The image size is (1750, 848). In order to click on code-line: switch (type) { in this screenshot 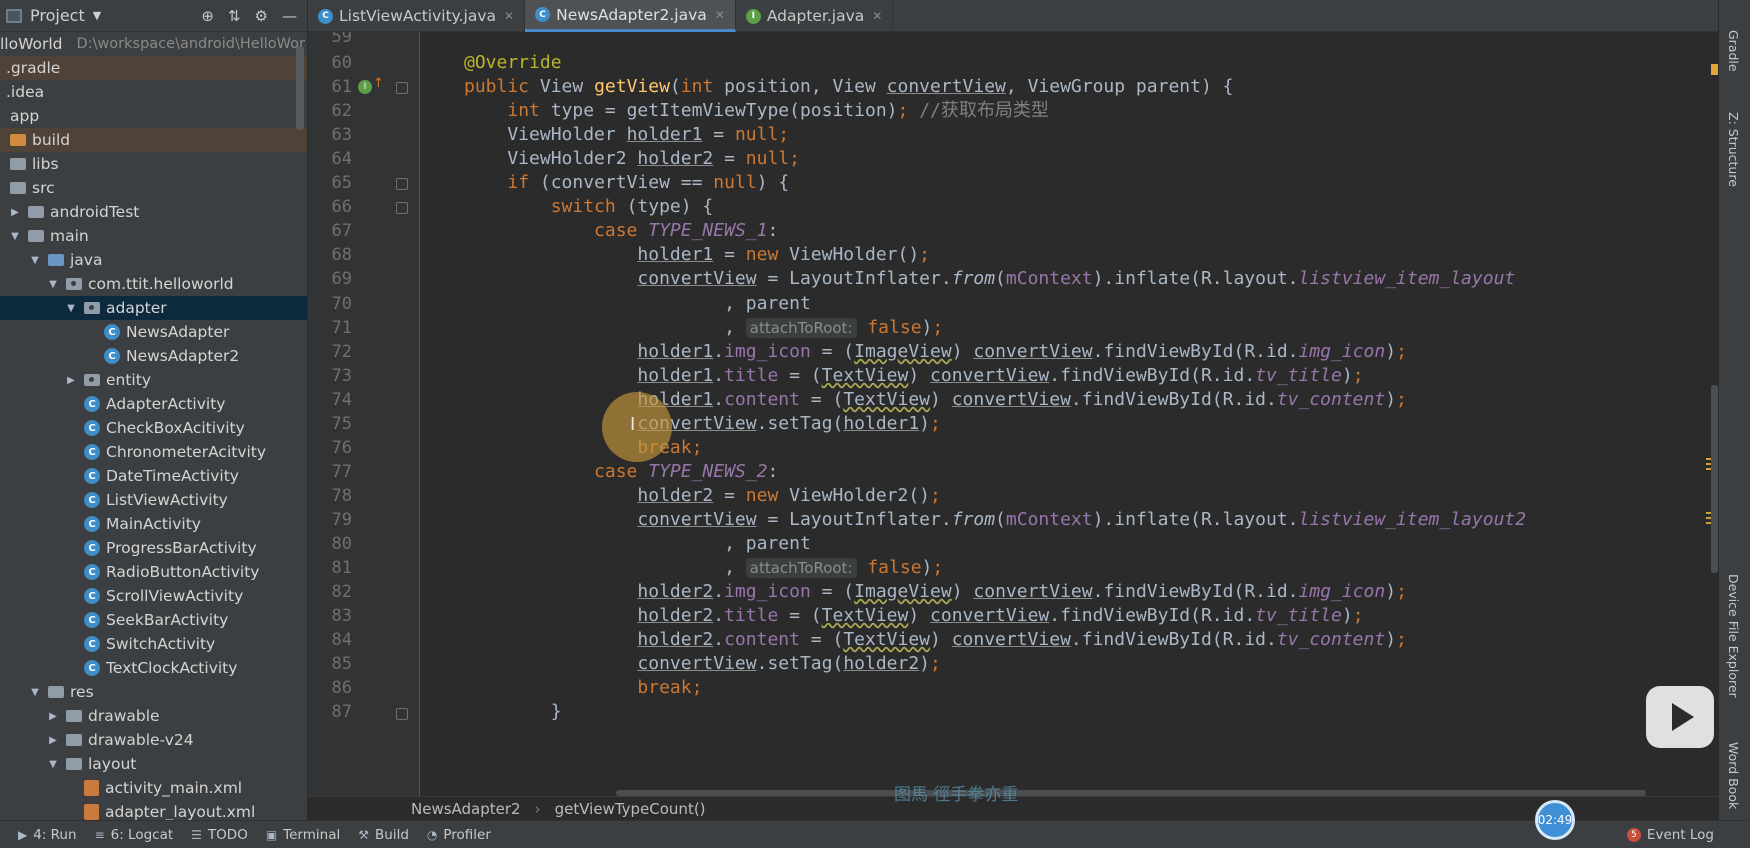, I will do `click(632, 206)`.